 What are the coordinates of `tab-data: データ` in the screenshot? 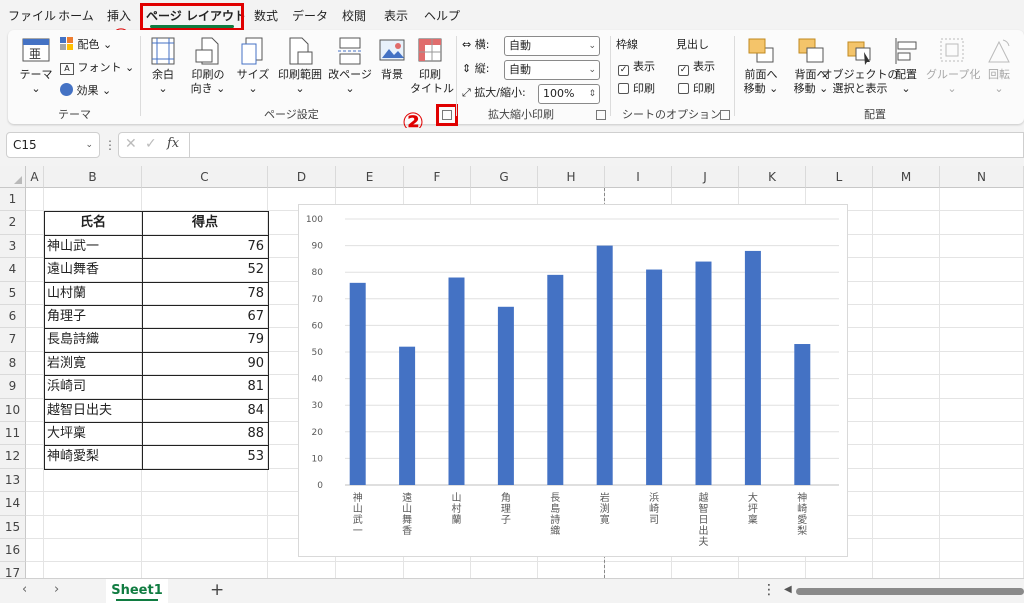 It's located at (310, 16).